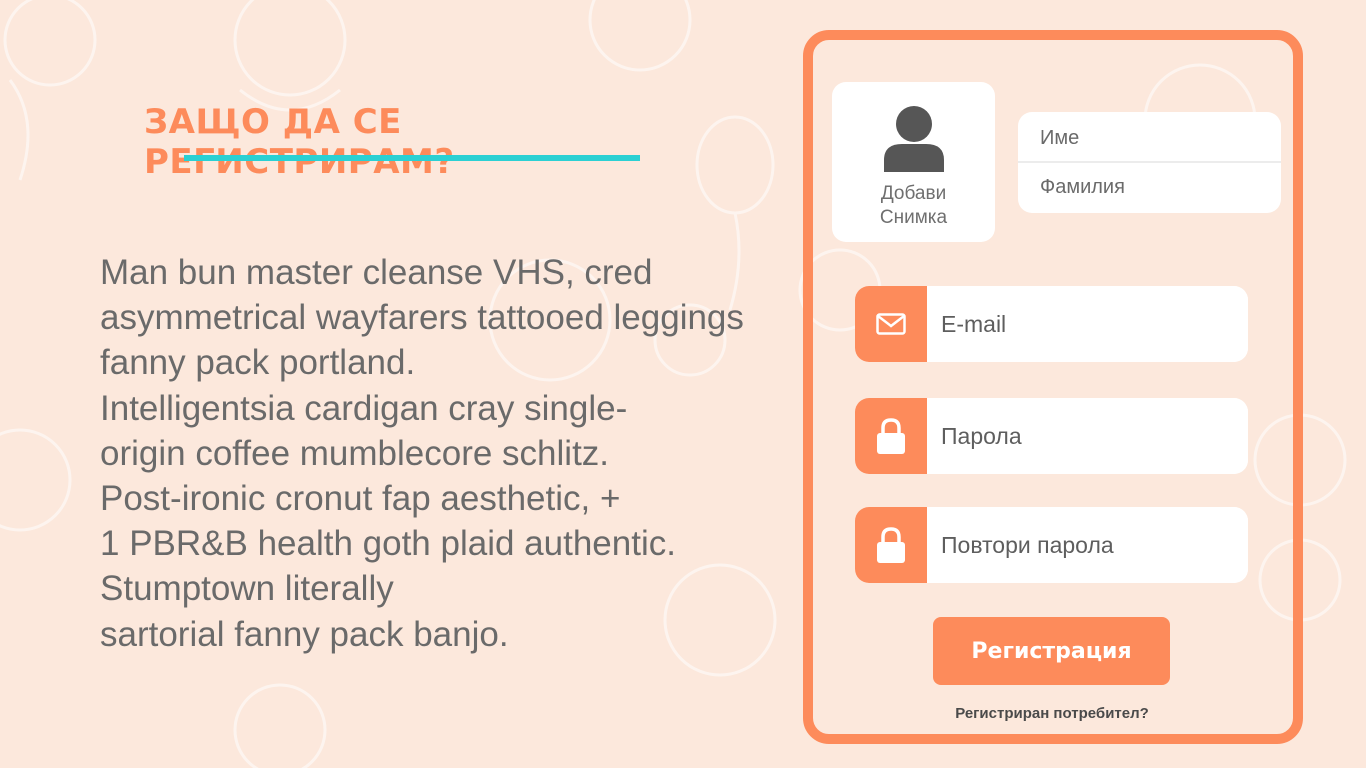  I want to click on email-icon-box, so click(891, 324).